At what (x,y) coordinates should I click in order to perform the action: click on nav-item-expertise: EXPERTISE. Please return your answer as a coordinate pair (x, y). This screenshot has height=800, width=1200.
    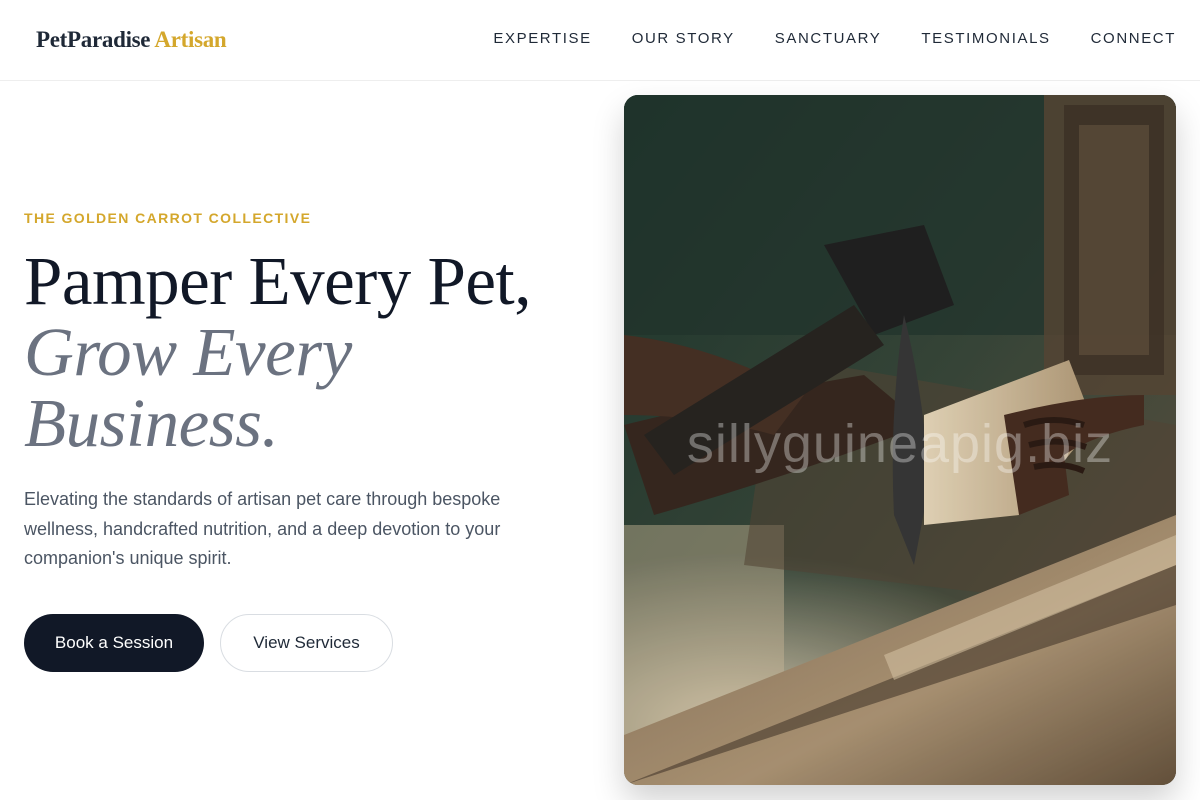
    Looking at the image, I should click on (542, 38).